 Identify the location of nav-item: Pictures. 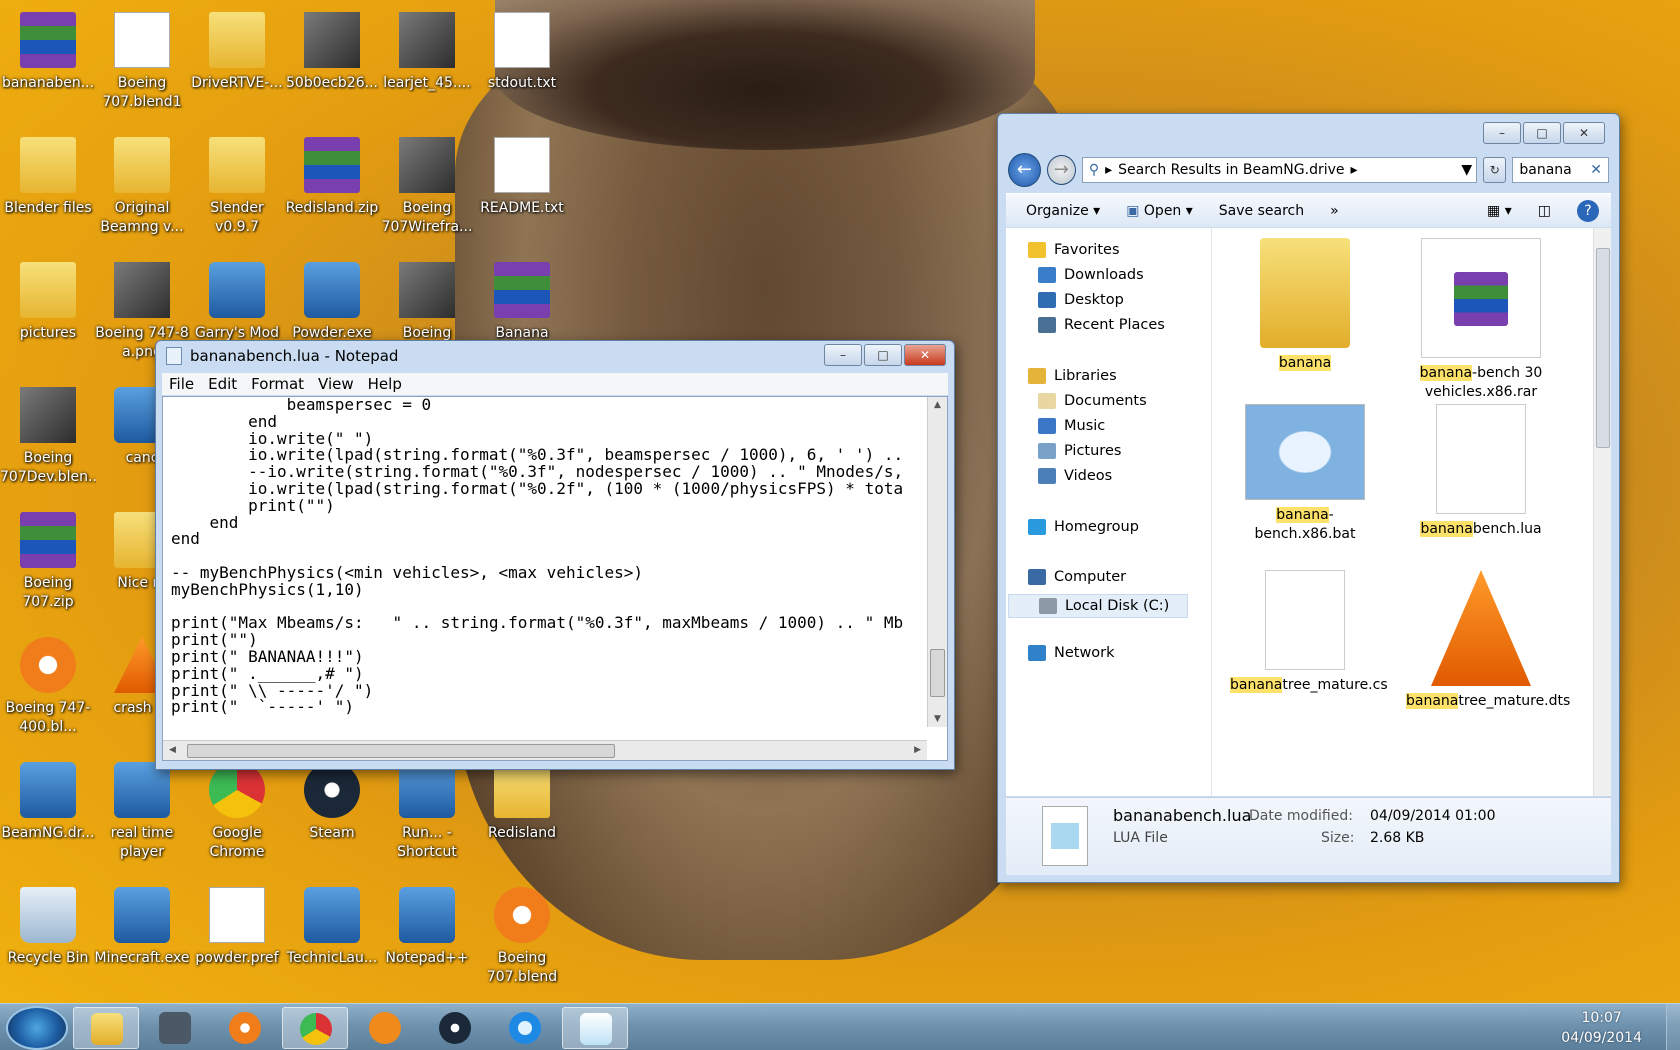
(1079, 451).